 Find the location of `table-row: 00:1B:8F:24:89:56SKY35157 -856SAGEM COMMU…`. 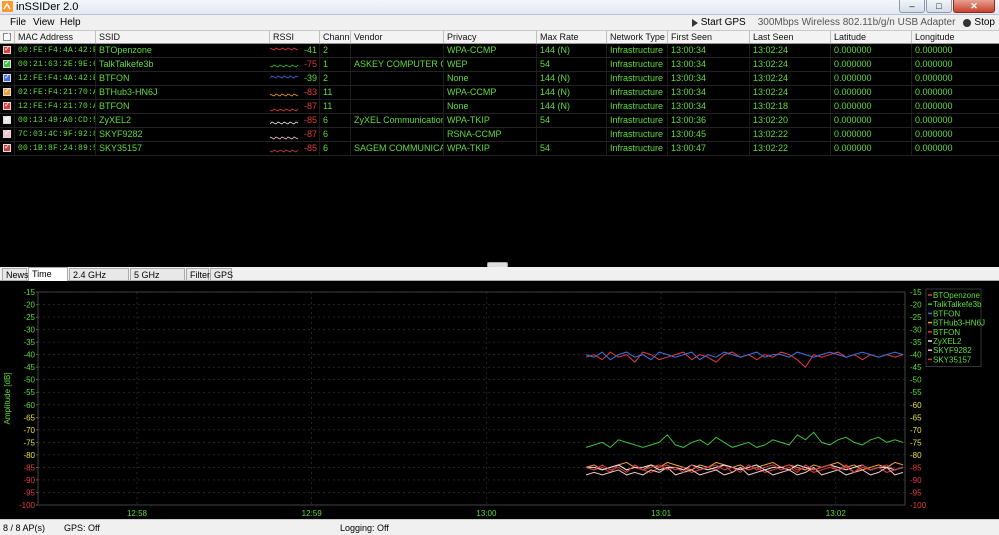

table-row: 00:1B:8F:24:89:56SKY35157 -856SAGEM COMMU… is located at coordinates (499, 149).